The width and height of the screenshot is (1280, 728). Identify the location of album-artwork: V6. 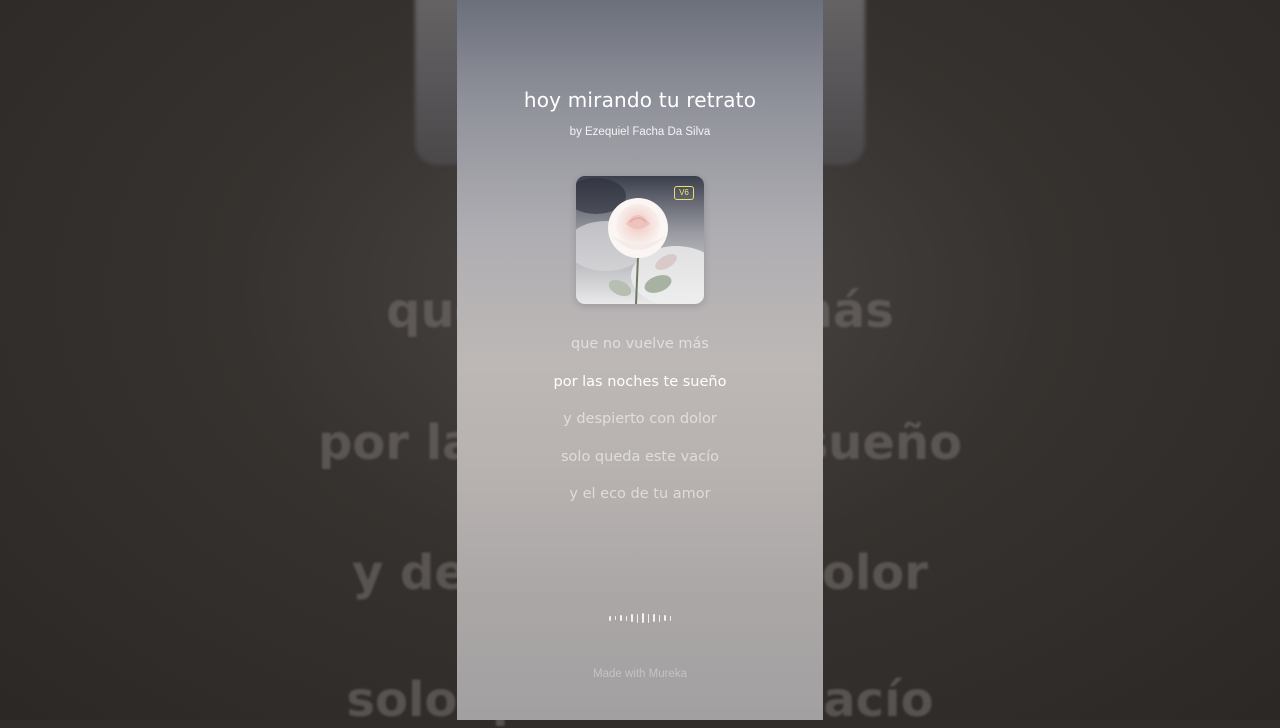
(640, 240).